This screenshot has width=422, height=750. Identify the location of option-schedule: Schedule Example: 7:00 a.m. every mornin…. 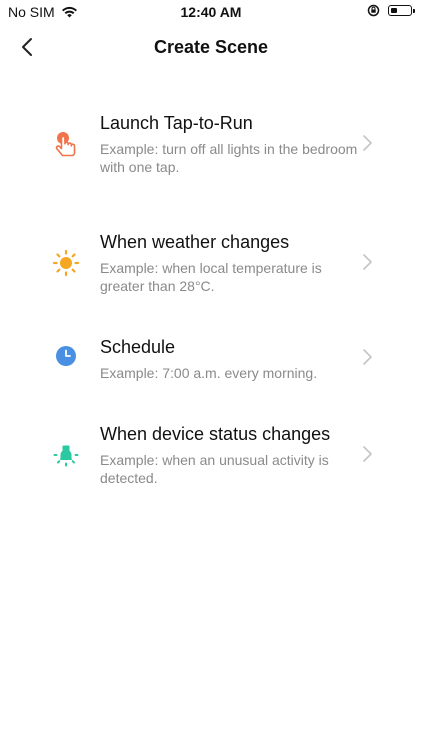
(211, 359).